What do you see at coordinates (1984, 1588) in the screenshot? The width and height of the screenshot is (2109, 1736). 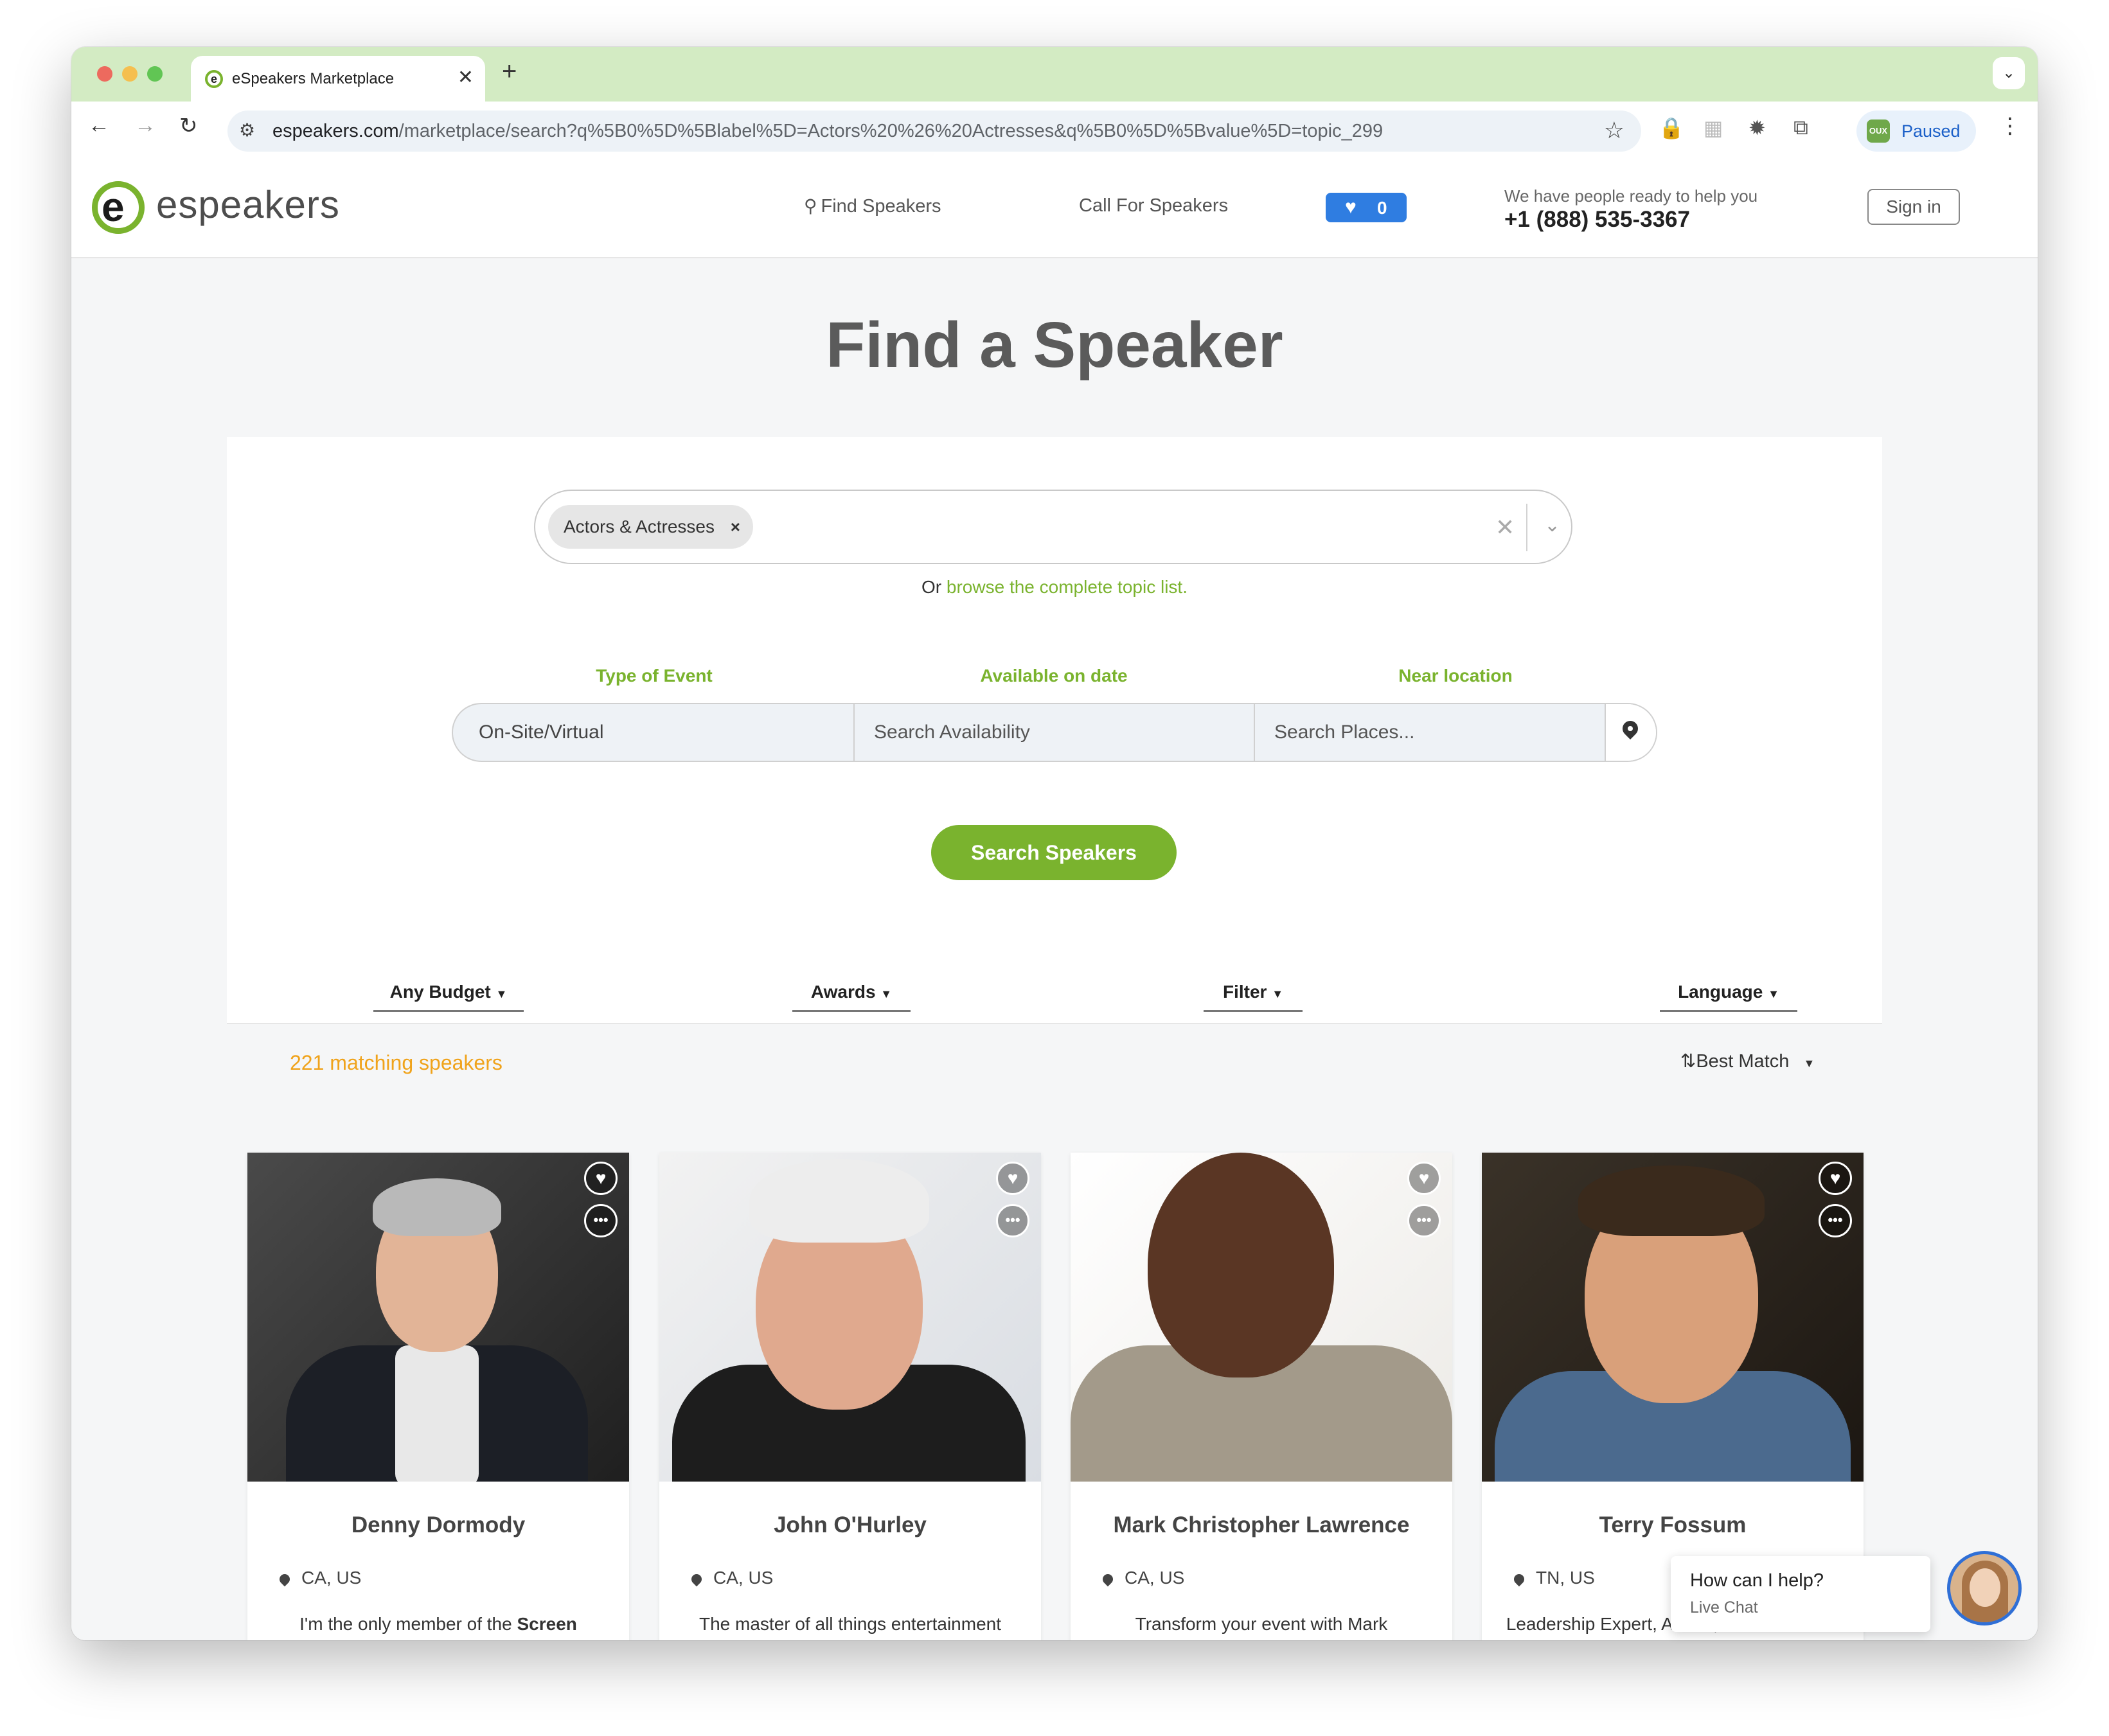 I see `chat-agent-avatar` at bounding box center [1984, 1588].